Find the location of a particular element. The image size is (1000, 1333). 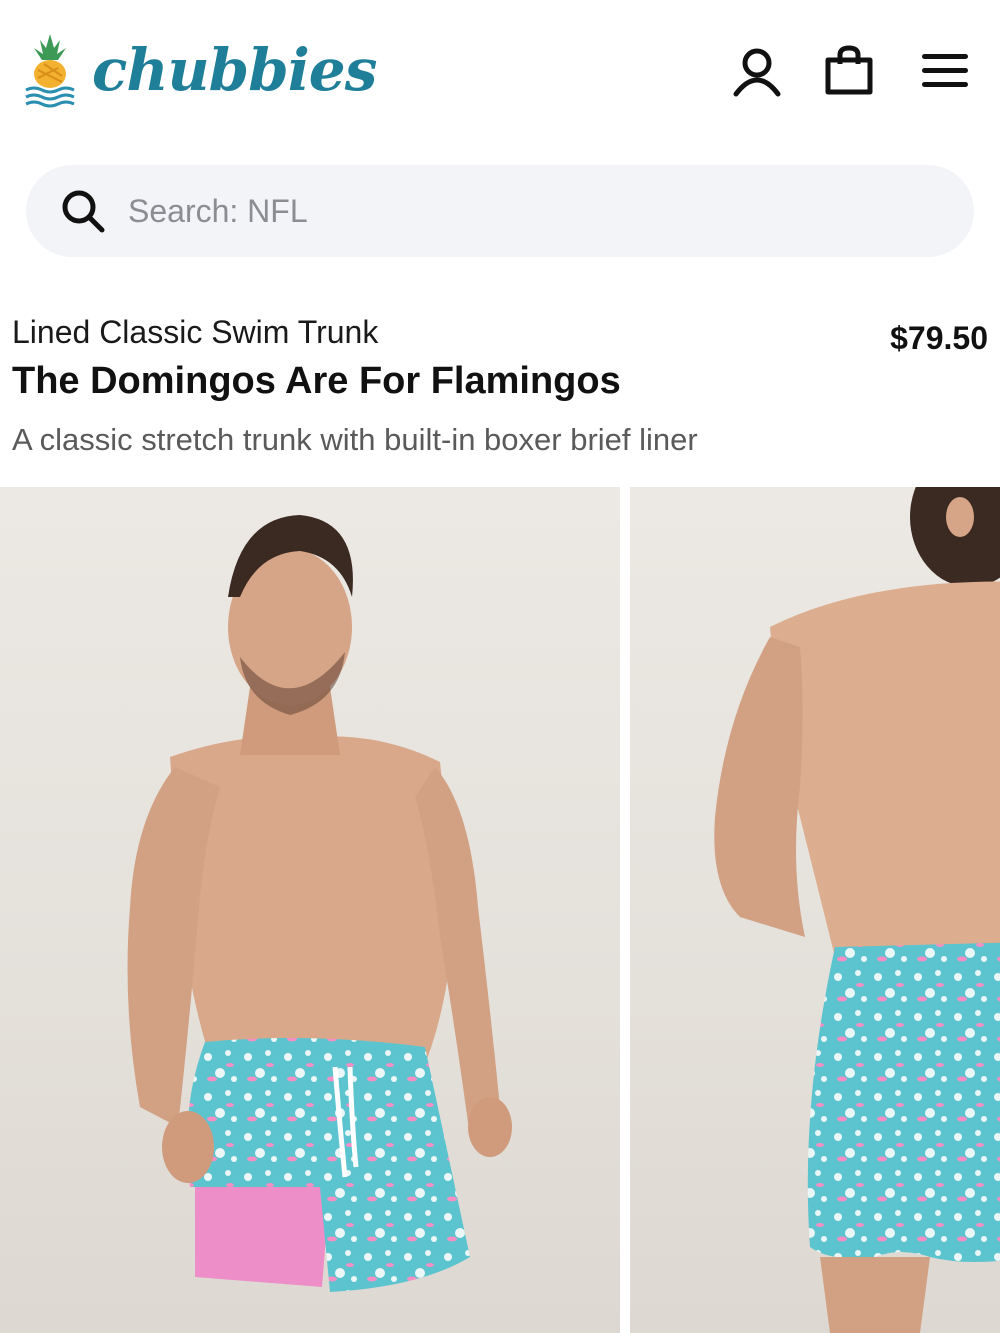

shopping-bag-icon is located at coordinates (849, 70).